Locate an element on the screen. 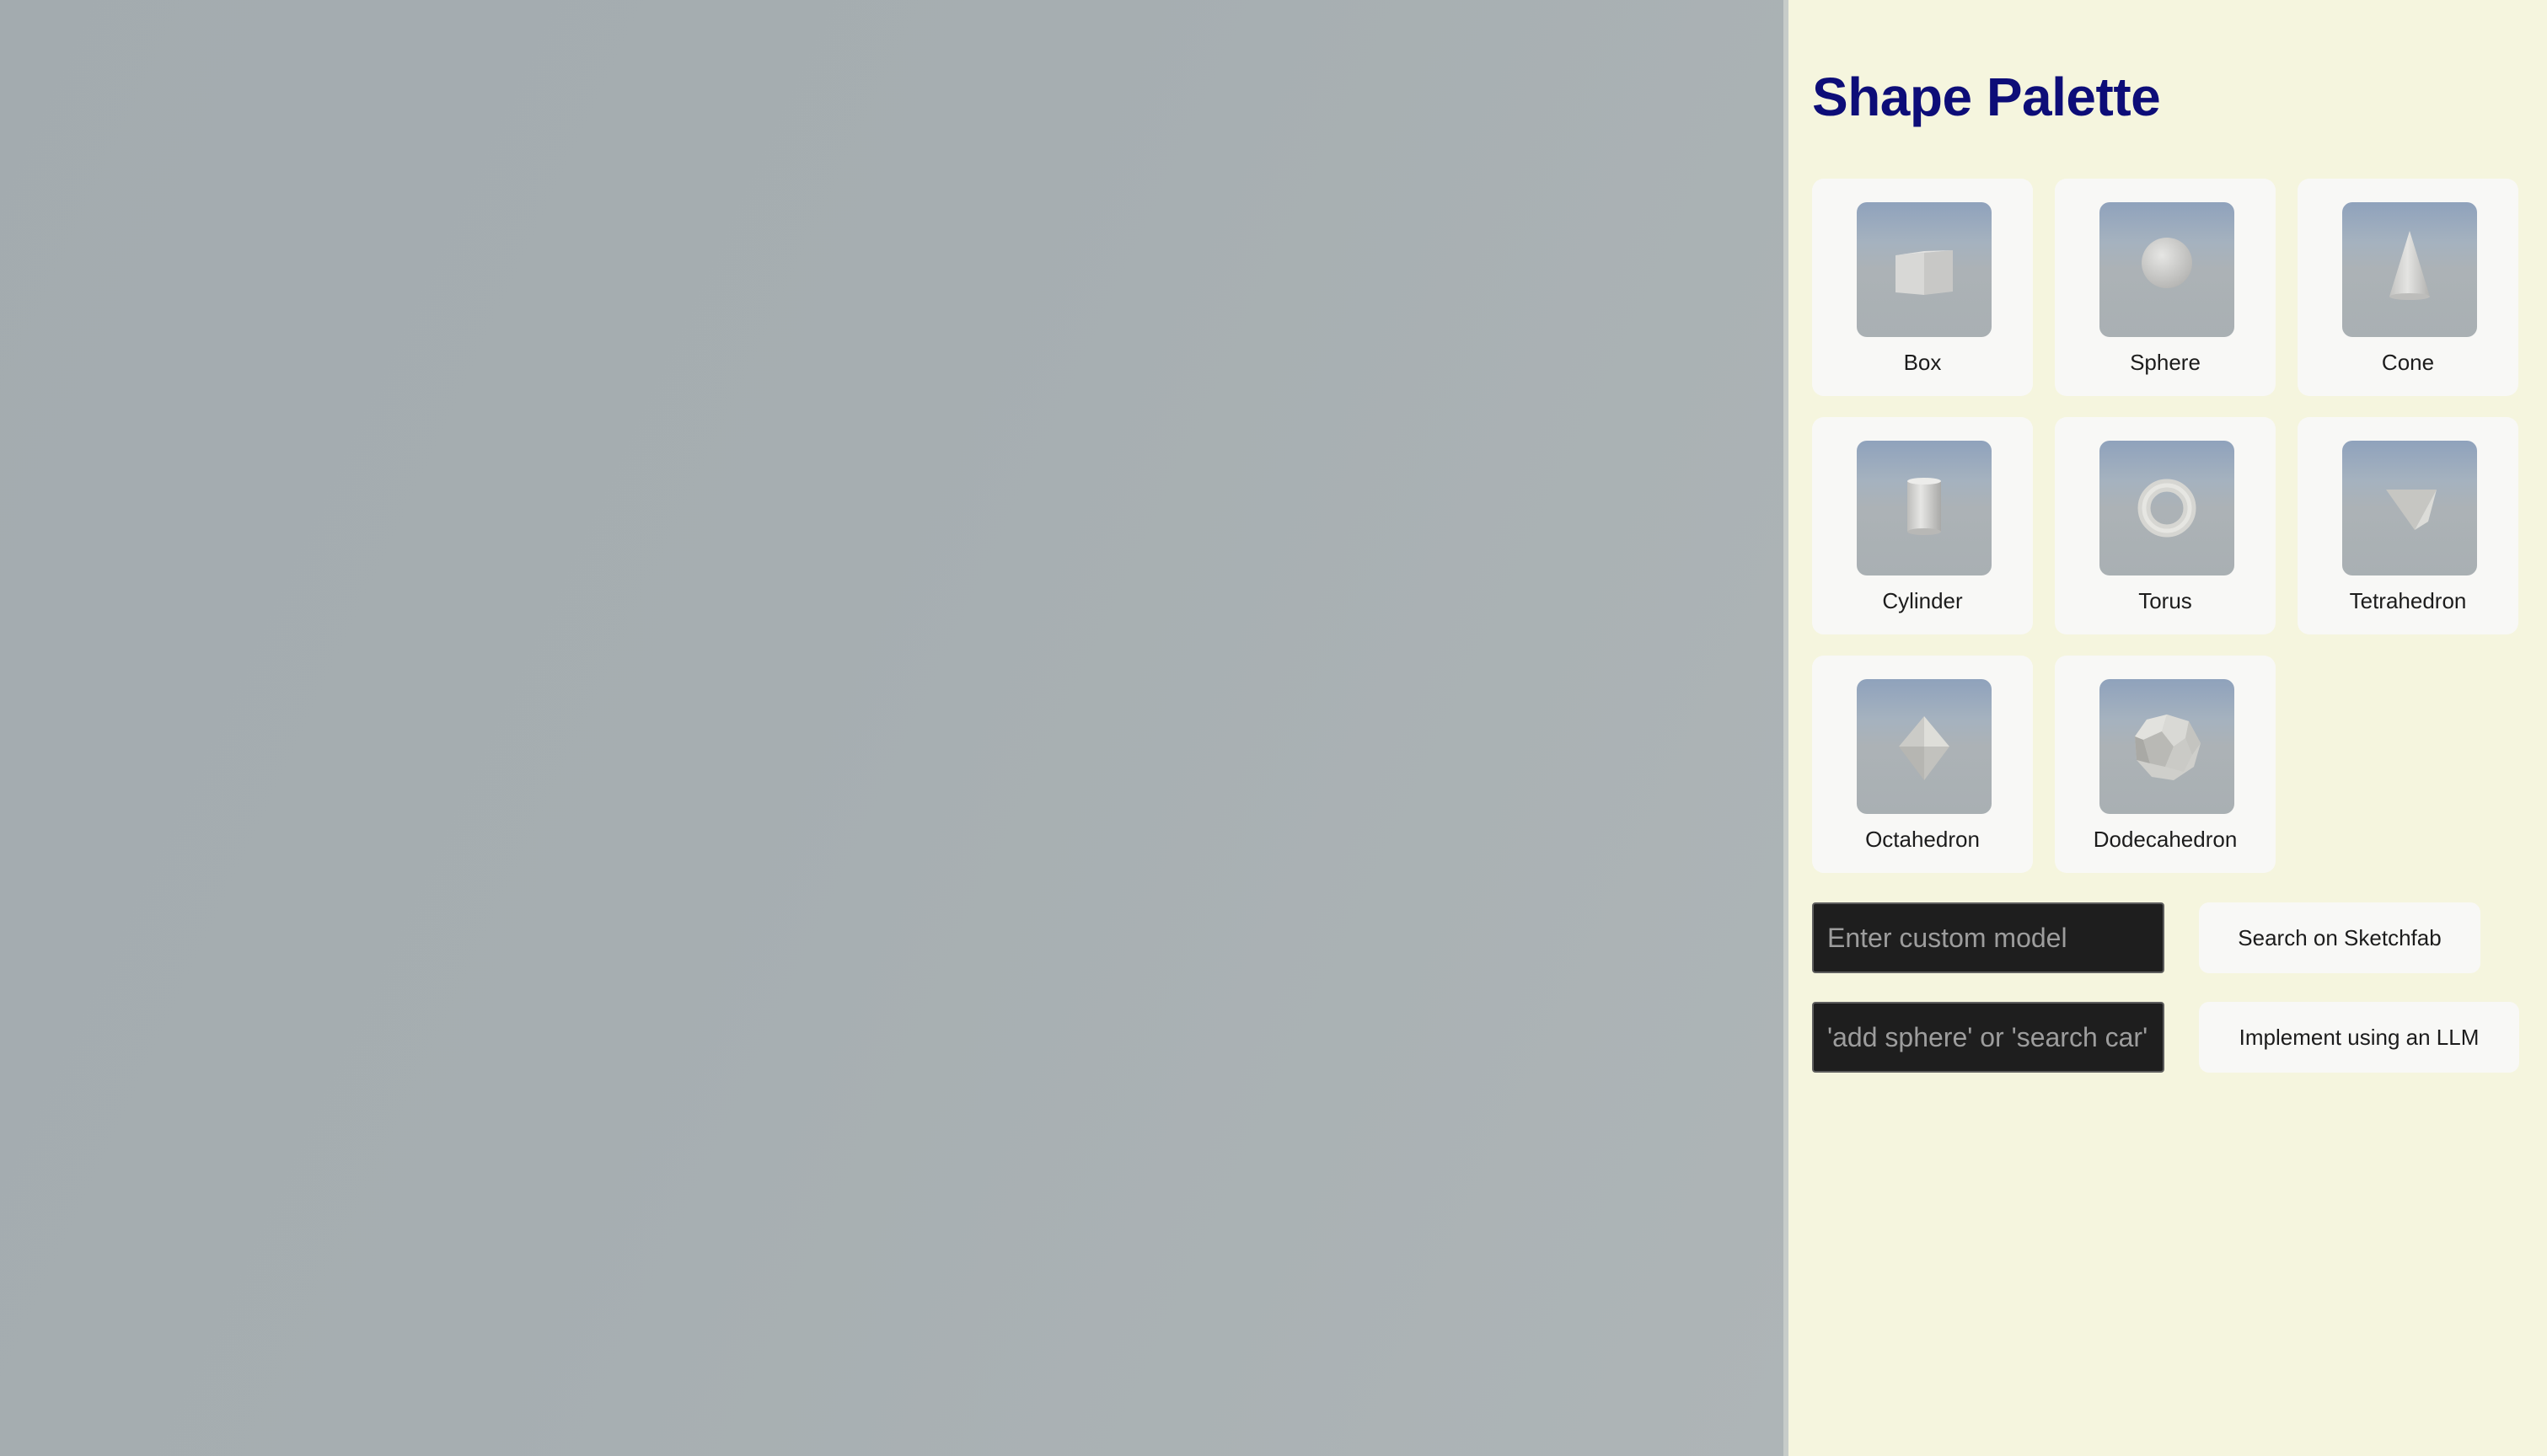 The width and height of the screenshot is (2547, 1456). octahedron-thumbnail is located at coordinates (1925, 746).